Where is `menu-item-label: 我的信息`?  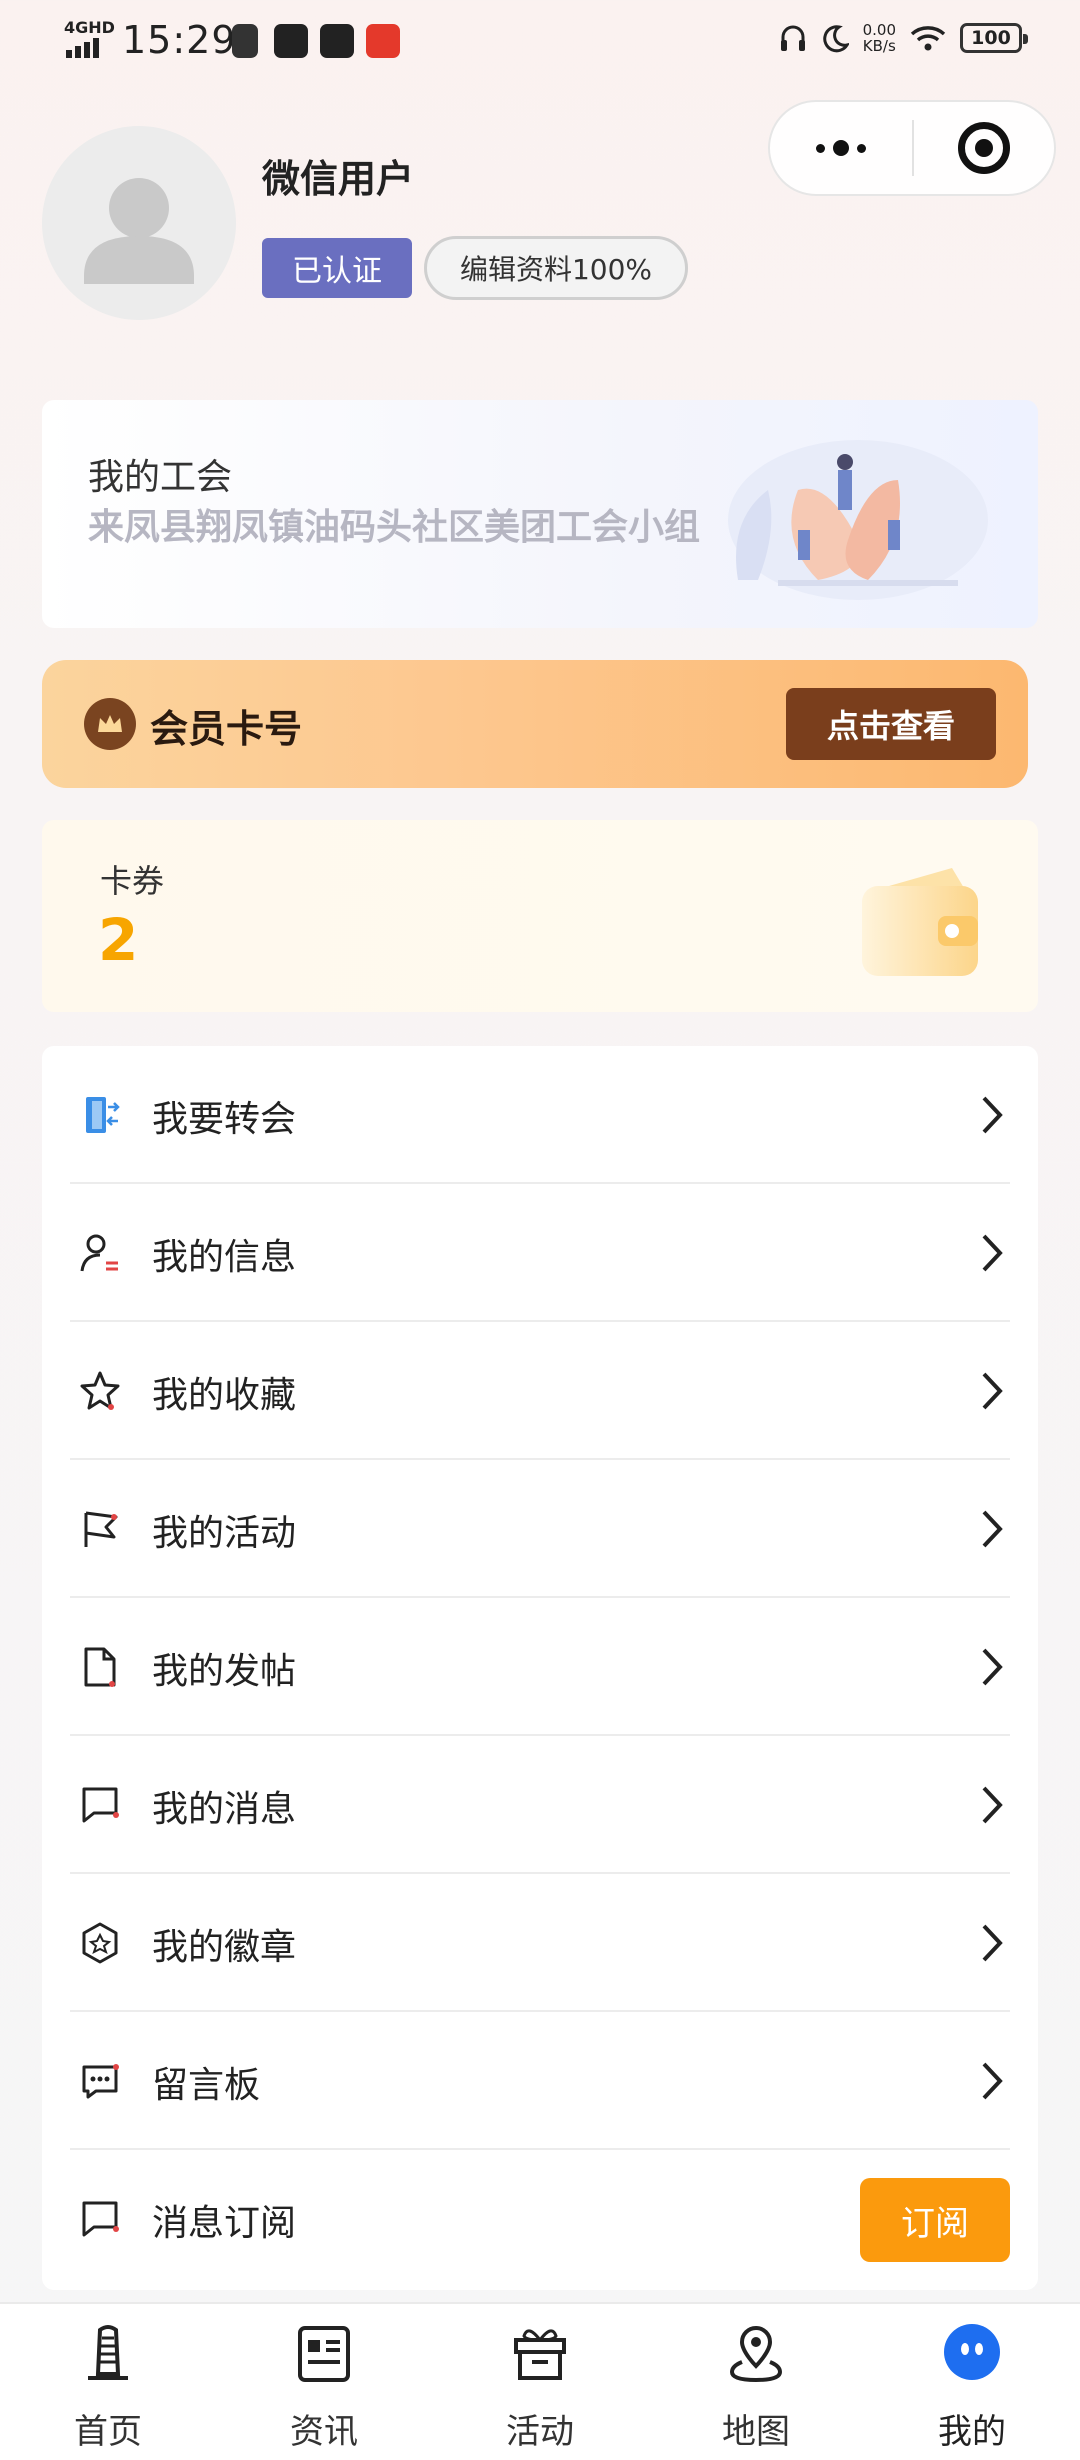
menu-item-label: 我的信息 is located at coordinates (224, 1257).